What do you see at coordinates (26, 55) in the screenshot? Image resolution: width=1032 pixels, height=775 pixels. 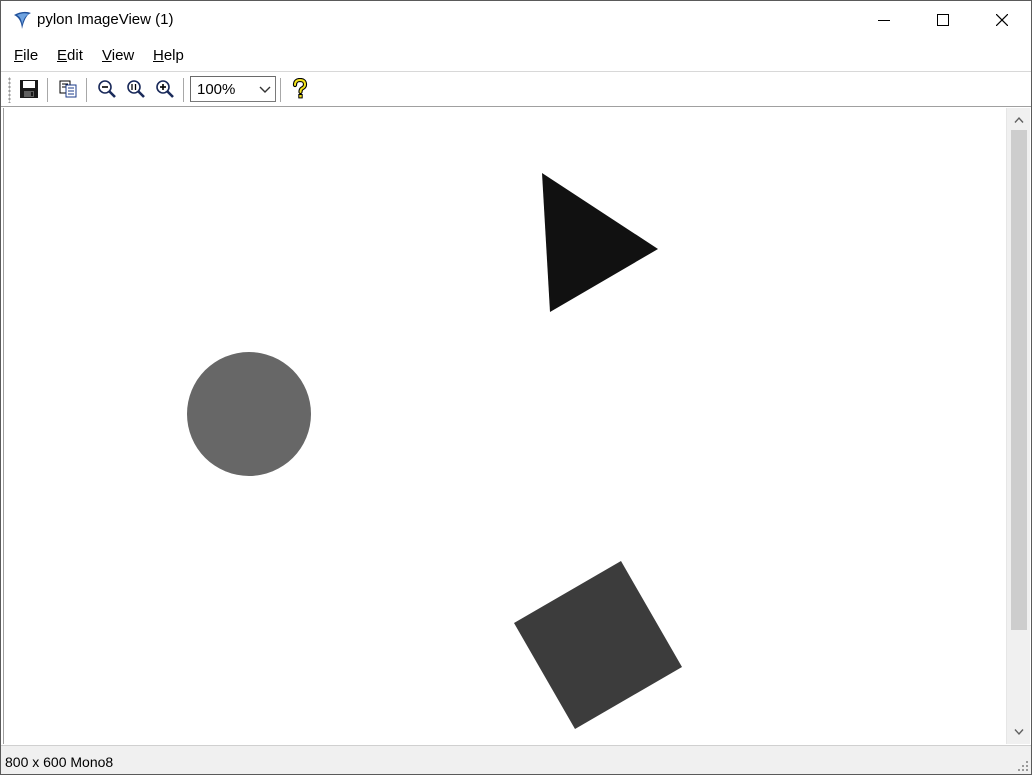 I see `menu-file: File` at bounding box center [26, 55].